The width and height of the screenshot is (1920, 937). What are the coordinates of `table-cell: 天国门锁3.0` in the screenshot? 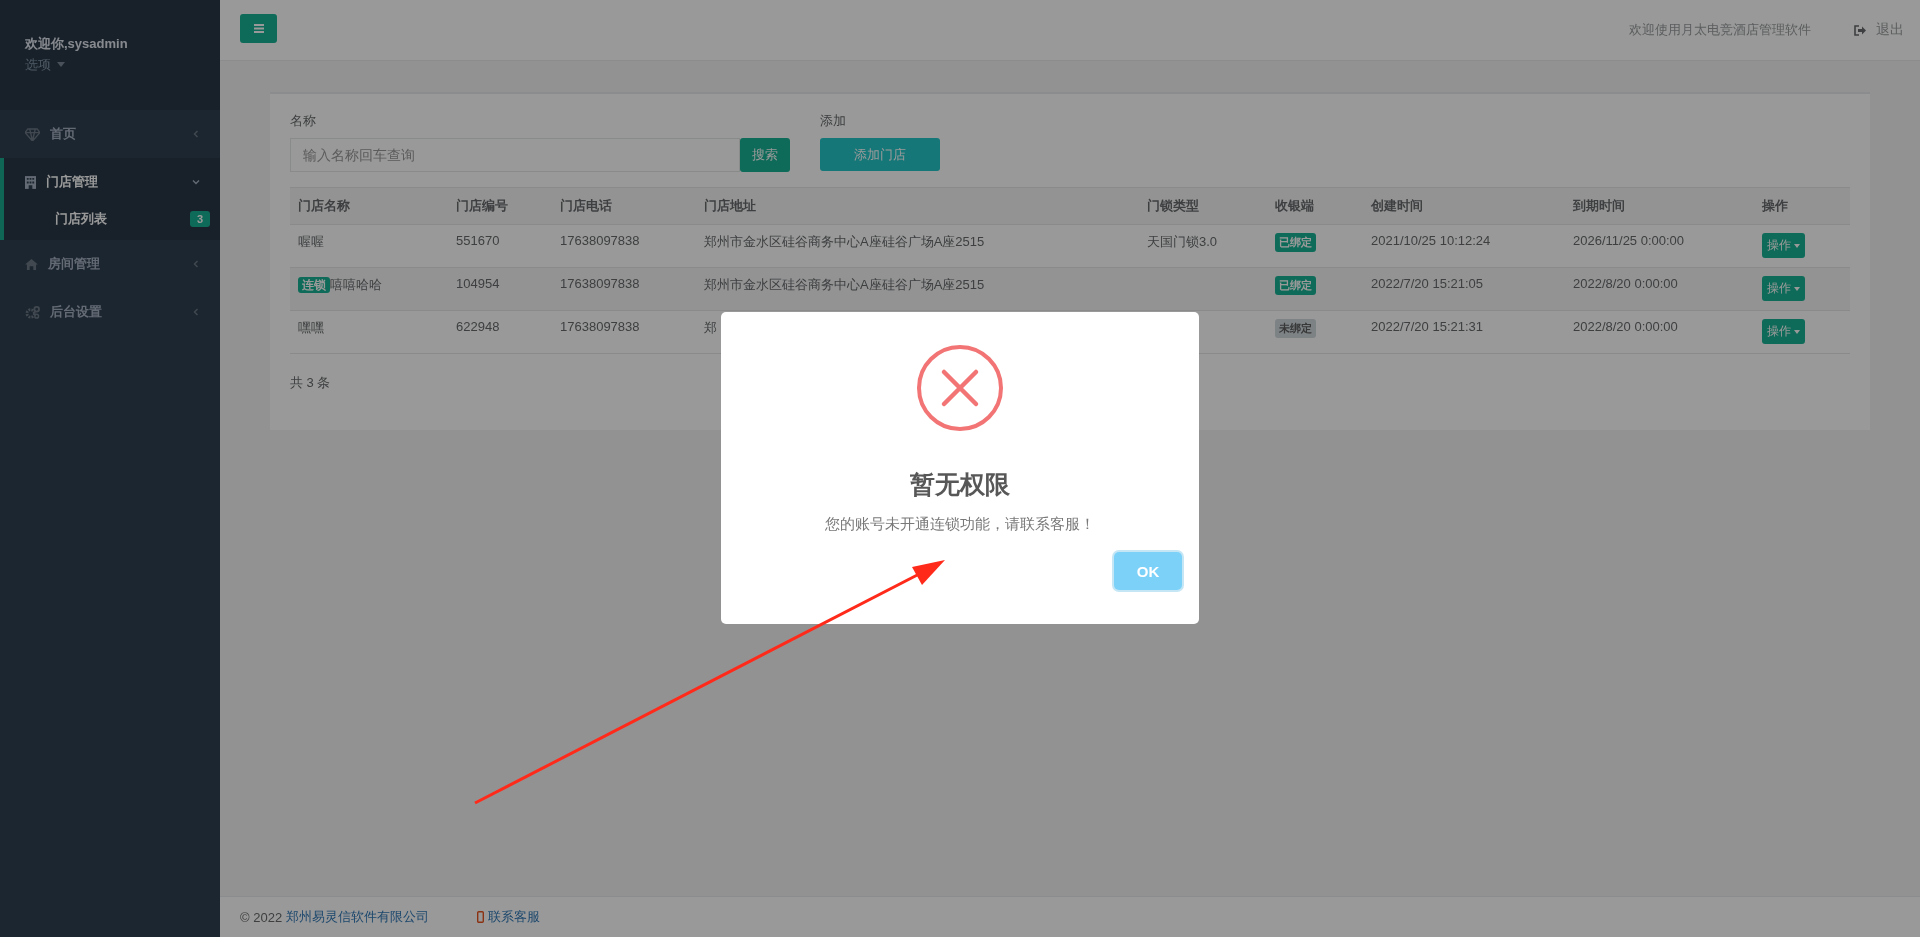 It's located at (1203, 246).